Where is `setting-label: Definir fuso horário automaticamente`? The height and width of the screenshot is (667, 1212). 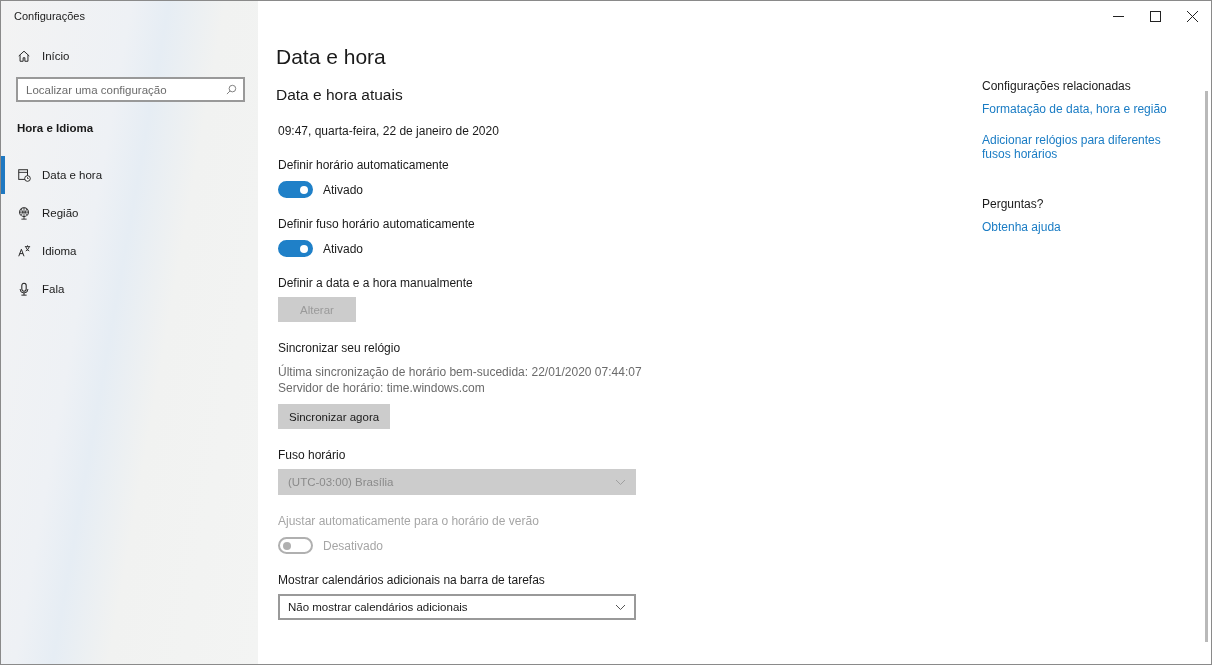
setting-label: Definir fuso horário automaticamente is located at coordinates (377, 224).